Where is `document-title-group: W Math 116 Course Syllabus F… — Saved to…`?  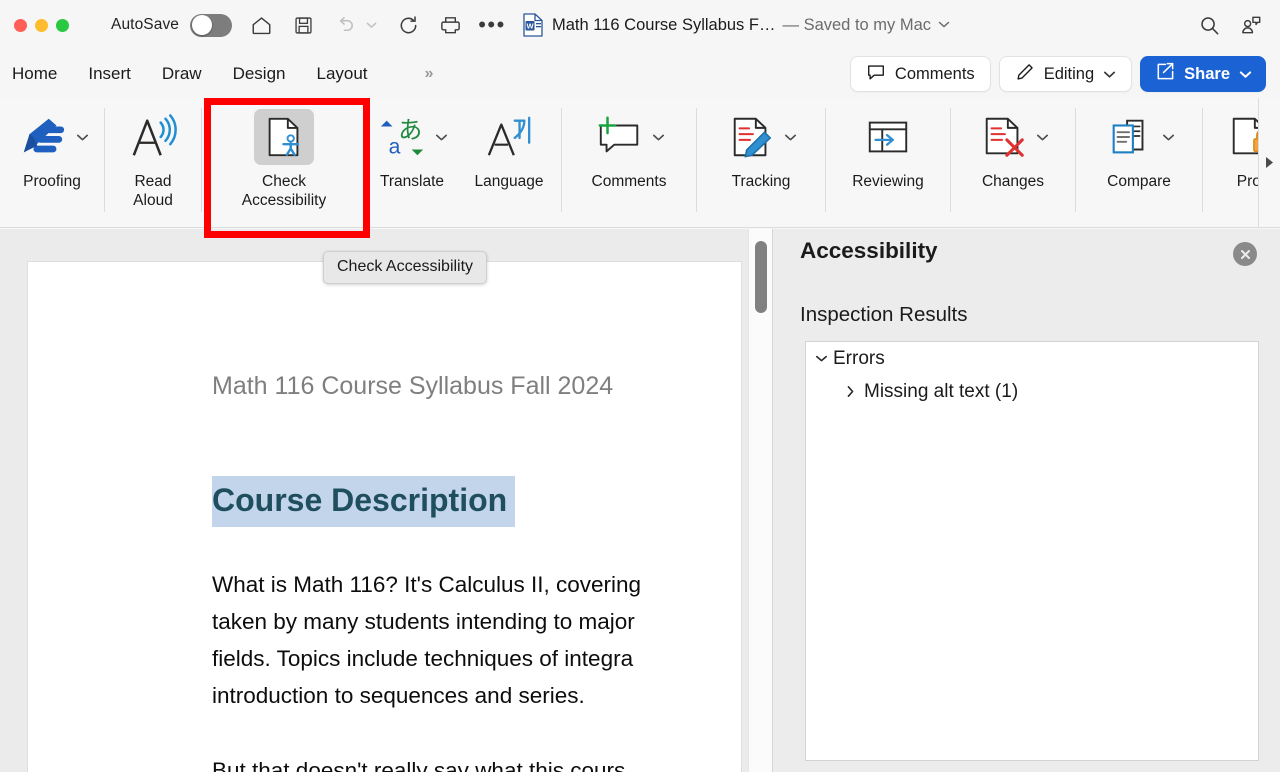
document-title-group: W Math 116 Course Syllabus F… — Saved to… is located at coordinates (736, 25).